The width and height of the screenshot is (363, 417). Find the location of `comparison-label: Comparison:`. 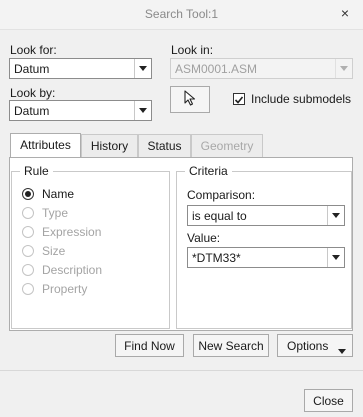

comparison-label: Comparison: is located at coordinates (221, 195).